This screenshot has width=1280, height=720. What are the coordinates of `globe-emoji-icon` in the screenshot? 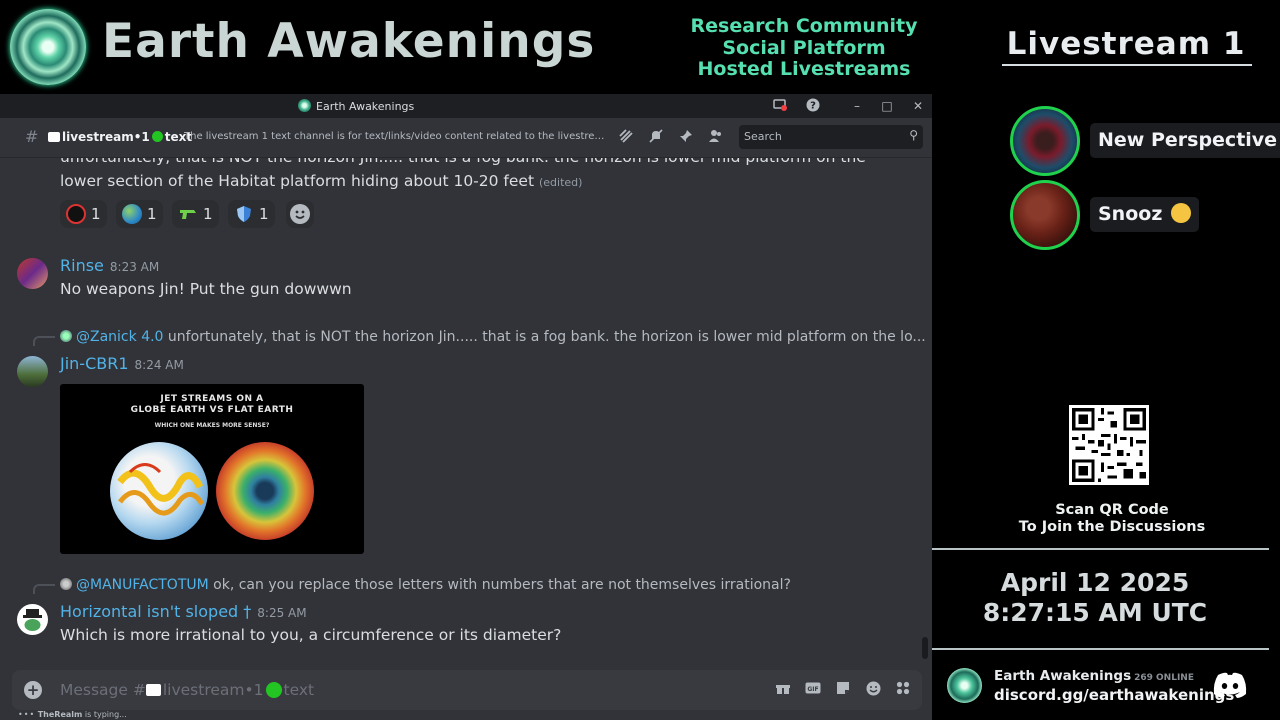 It's located at (132, 214).